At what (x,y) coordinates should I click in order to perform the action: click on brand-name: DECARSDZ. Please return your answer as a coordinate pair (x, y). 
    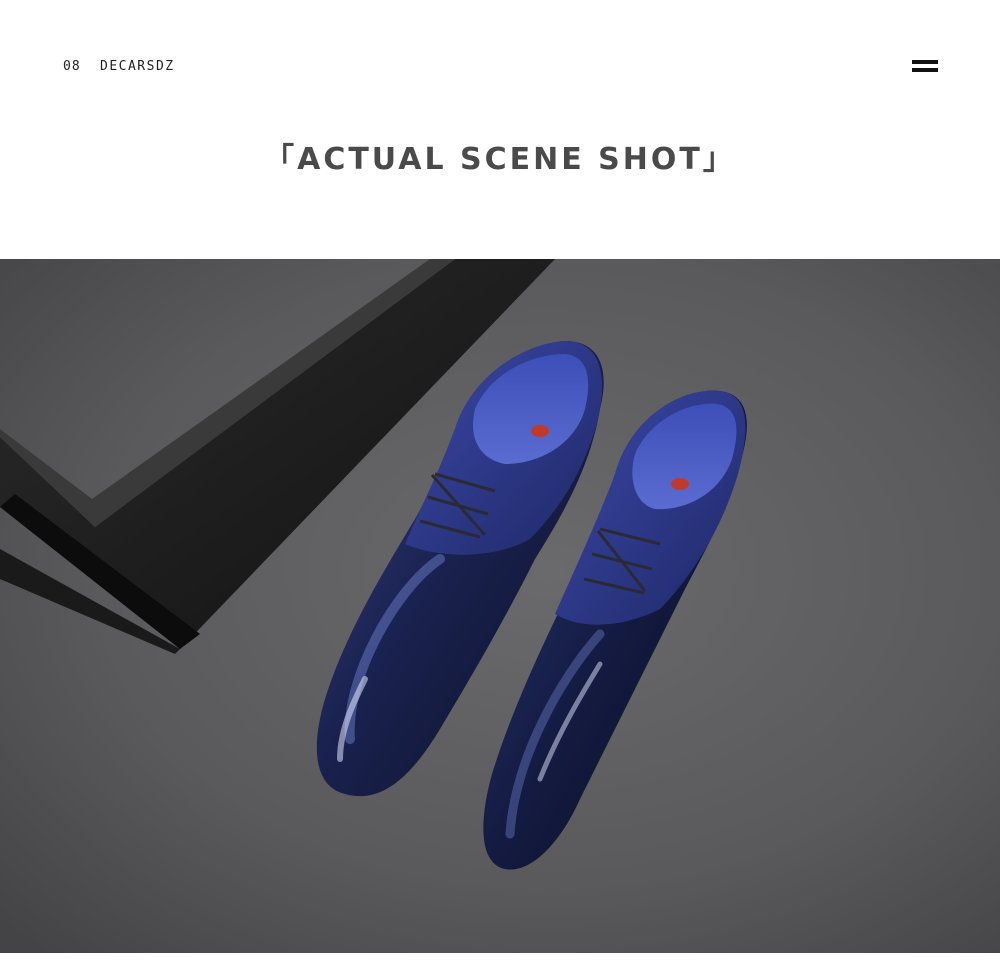
    Looking at the image, I should click on (137, 66).